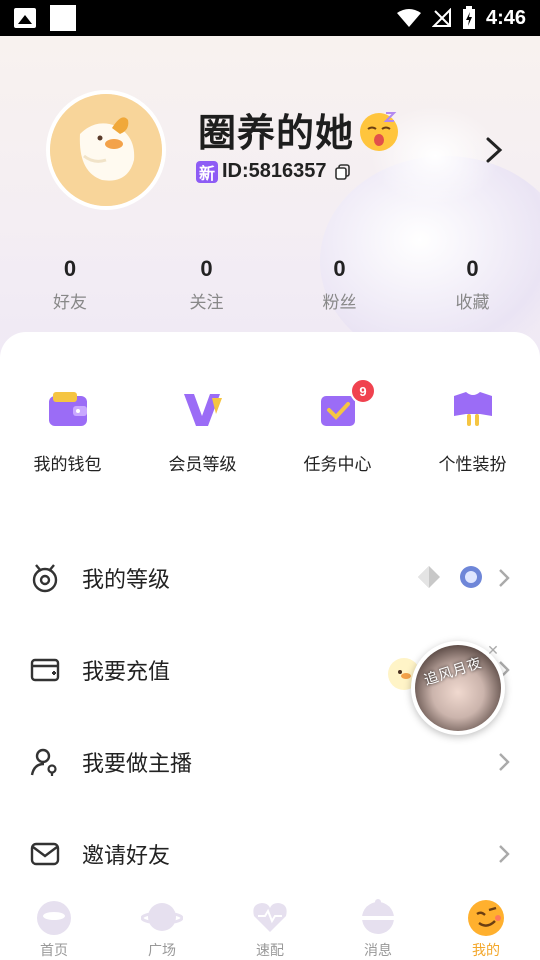 The width and height of the screenshot is (540, 960). I want to click on battery-charging-icon, so click(468, 17).